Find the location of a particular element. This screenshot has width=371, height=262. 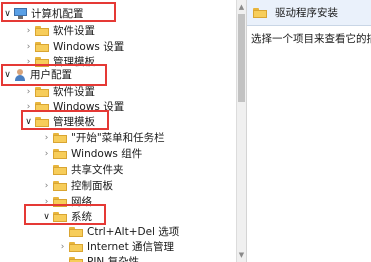

tree-node-shared-folders: › 共享文件夹 is located at coordinates (83, 169).